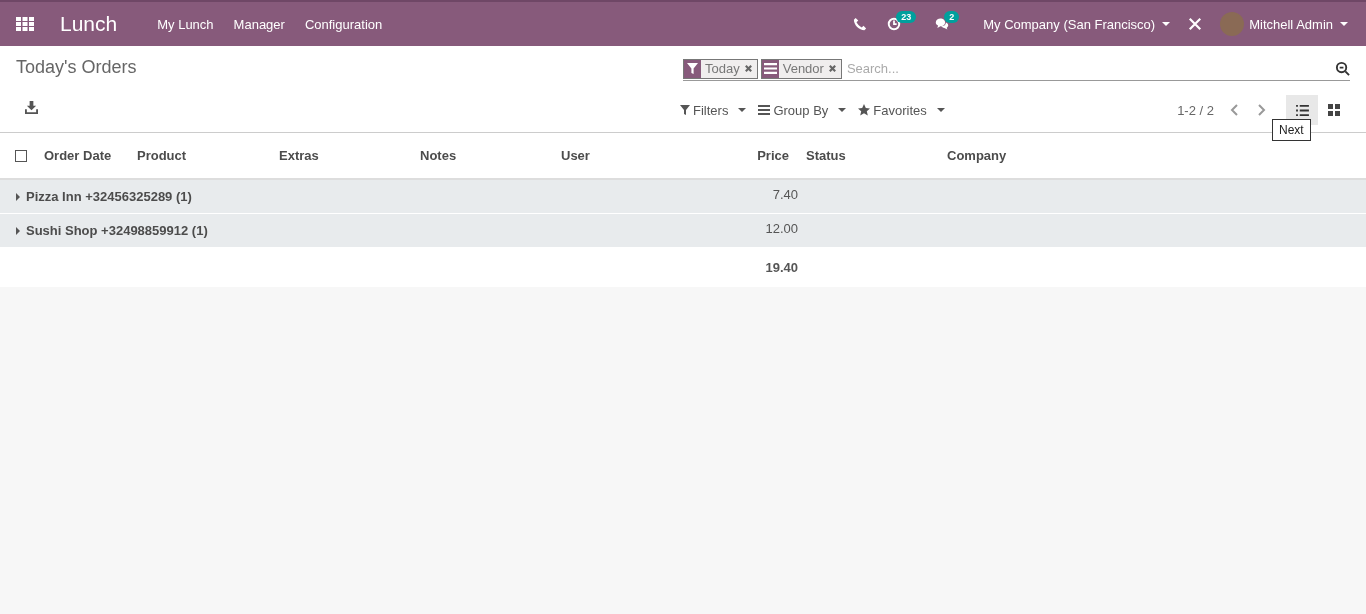  Describe the element at coordinates (1235, 110) in the screenshot. I see `previous-icon` at that location.